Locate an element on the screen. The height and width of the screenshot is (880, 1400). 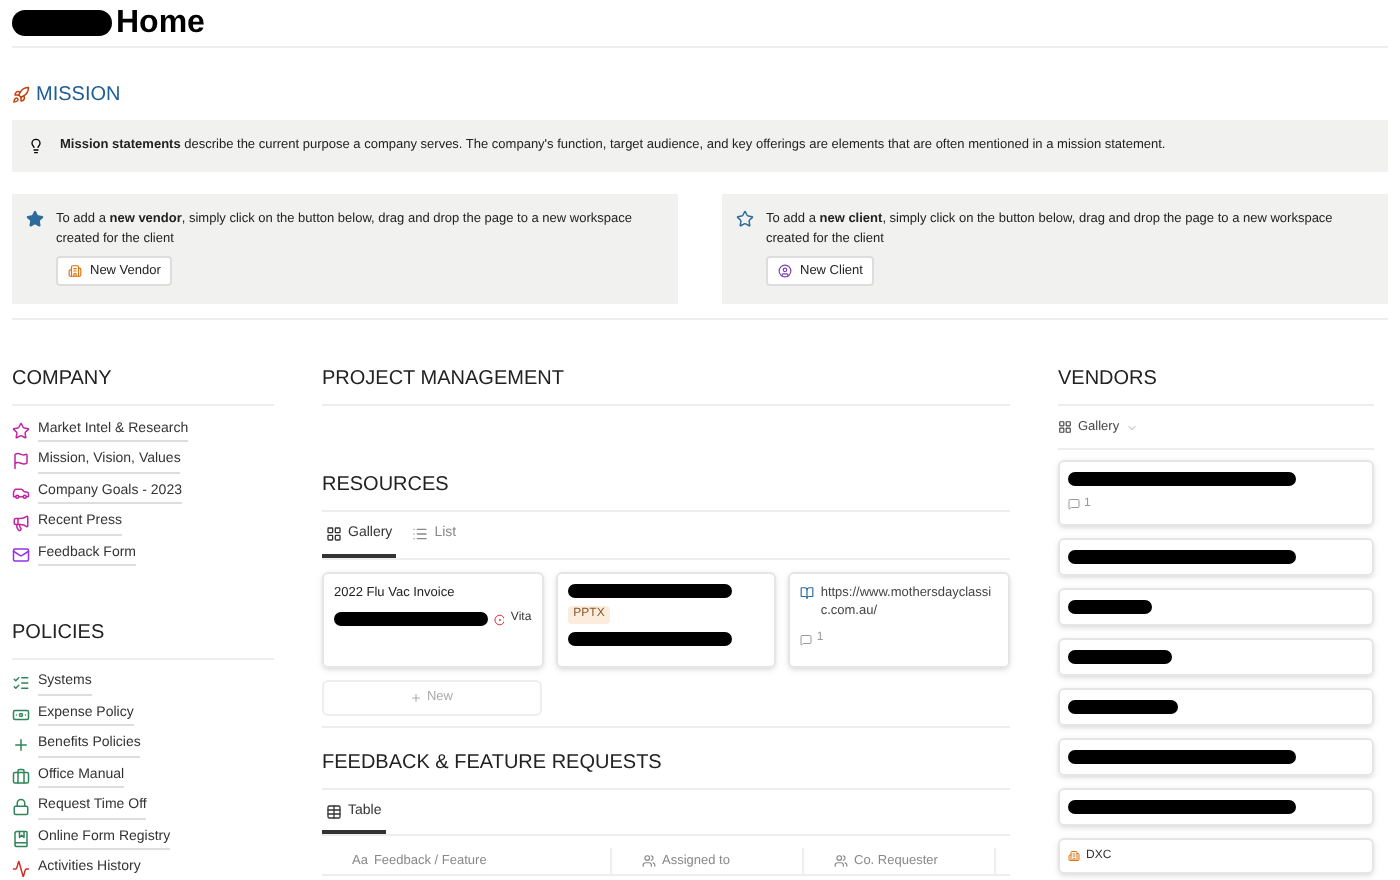
ring-icon is located at coordinates (499, 619).